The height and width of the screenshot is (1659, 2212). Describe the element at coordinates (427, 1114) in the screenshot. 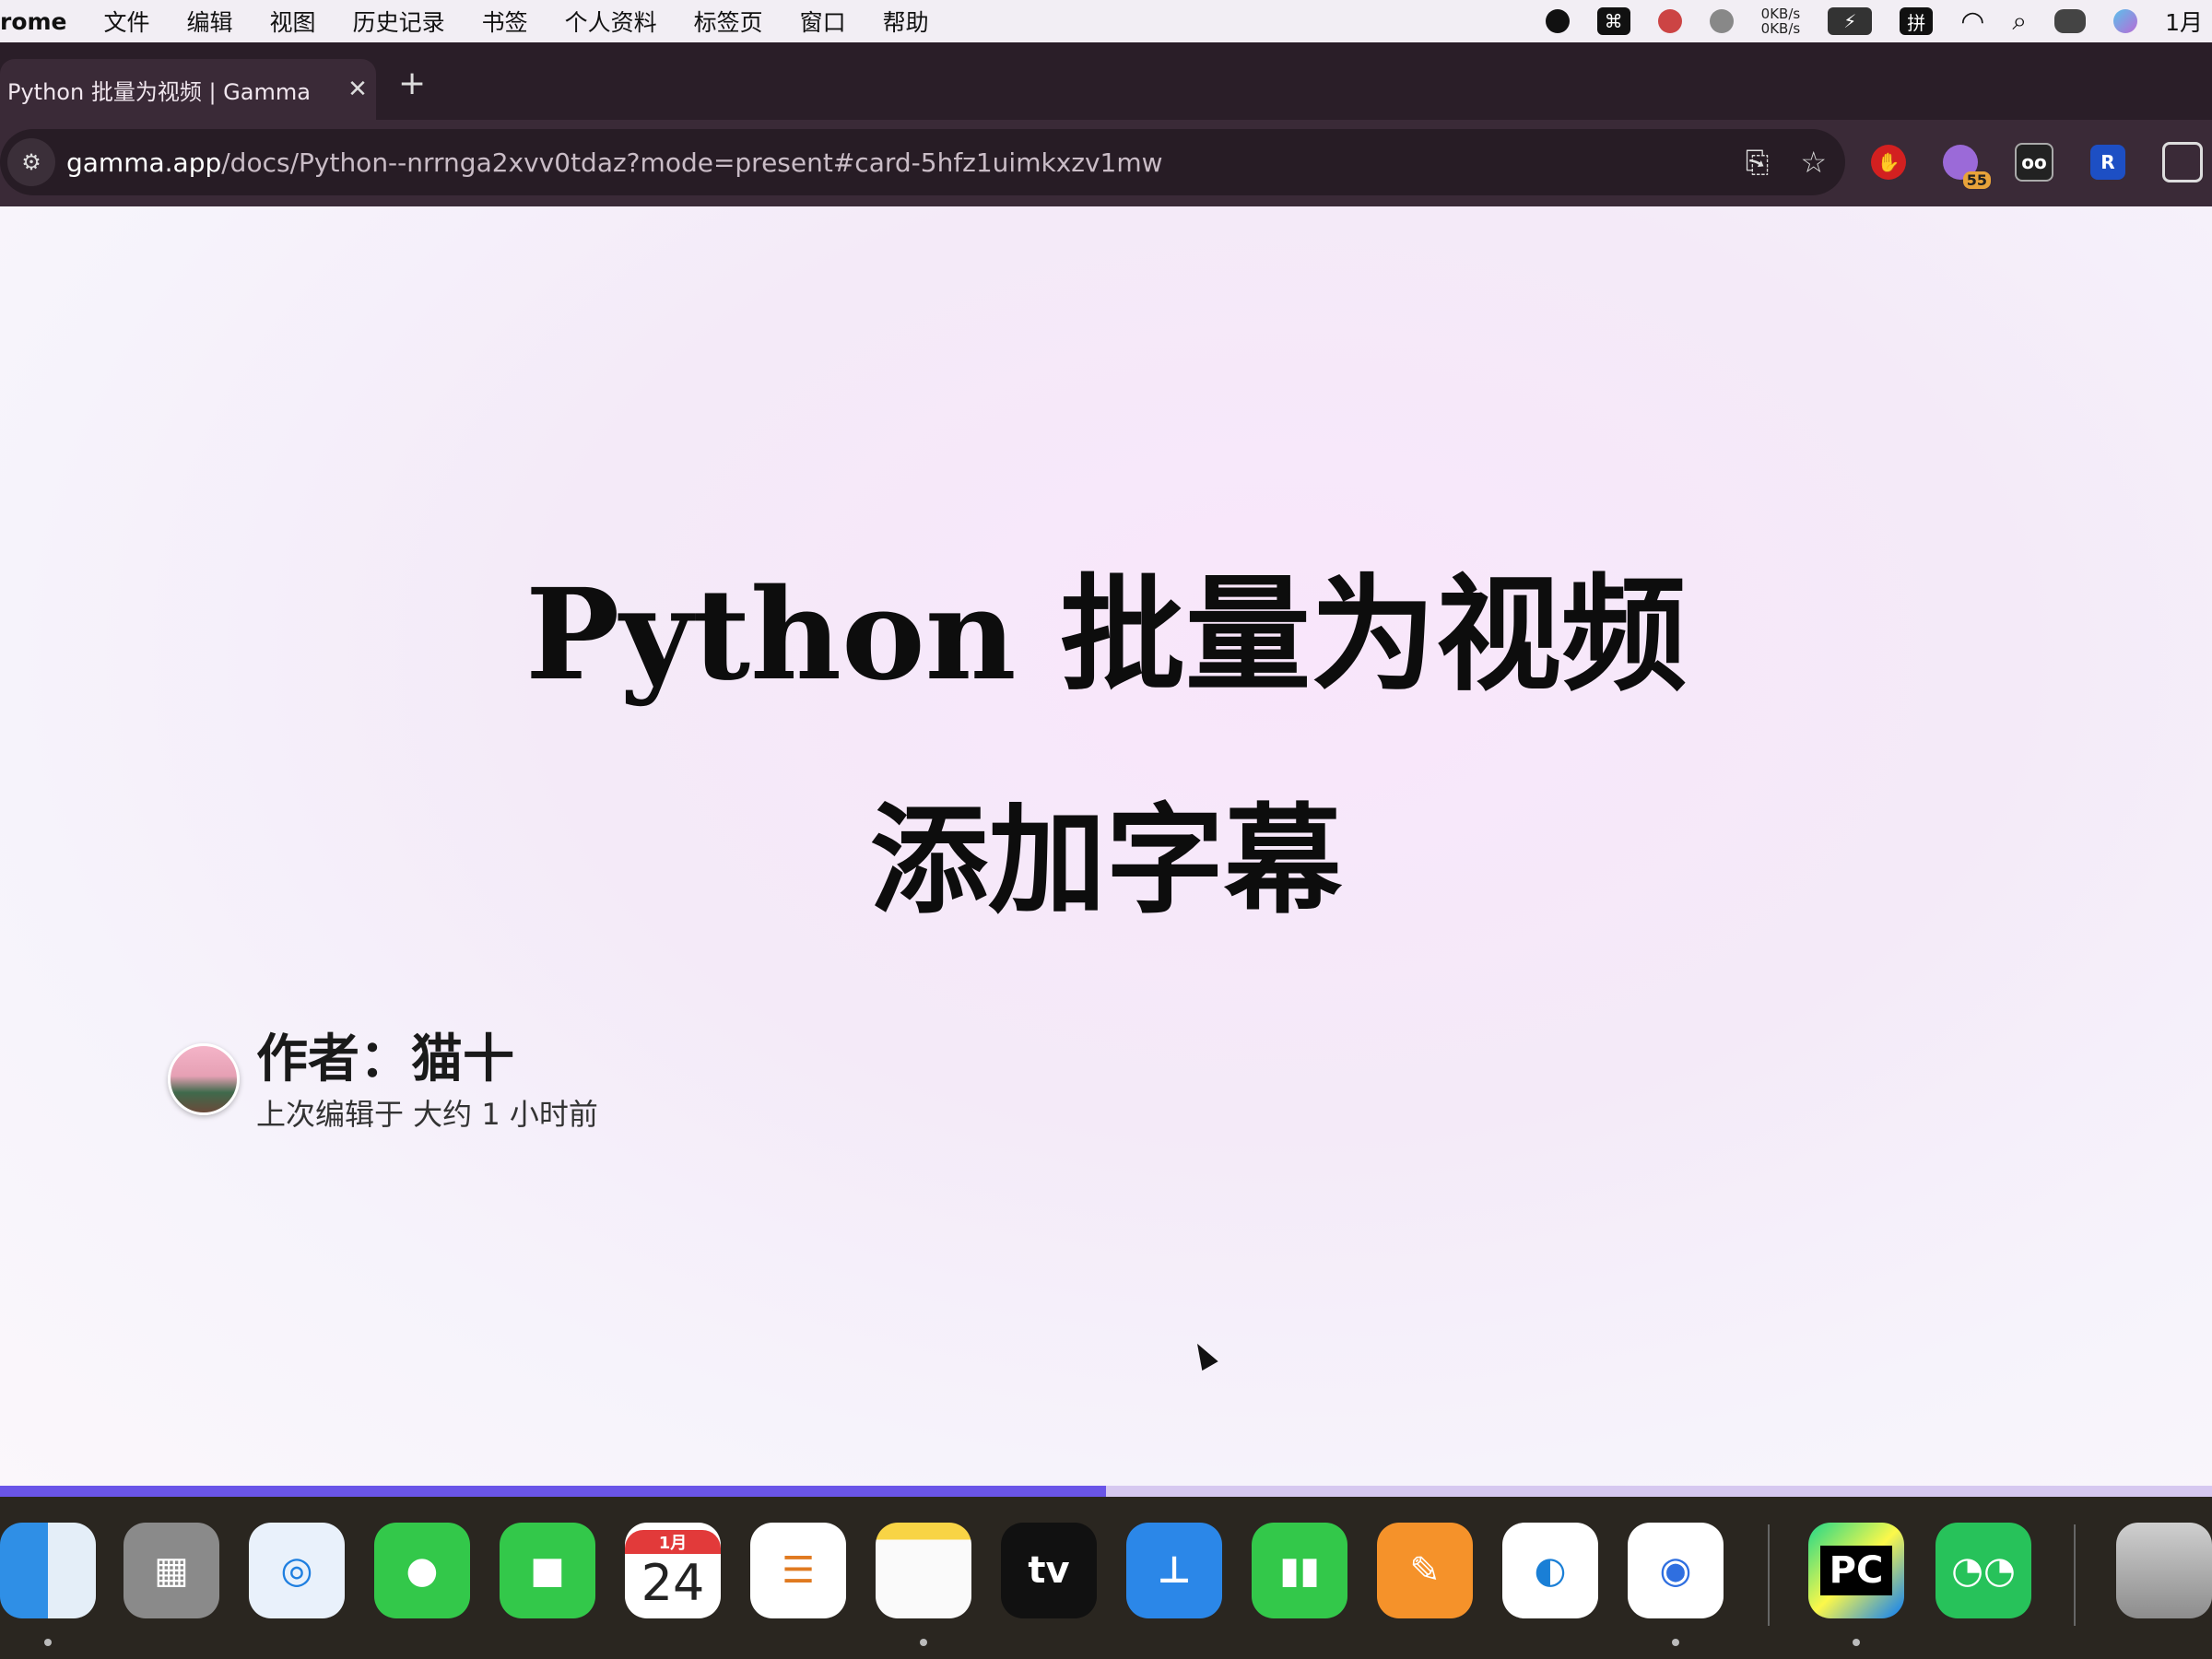

I see `last-edited-text: 上次编辑于 大约 1 小时前` at that location.